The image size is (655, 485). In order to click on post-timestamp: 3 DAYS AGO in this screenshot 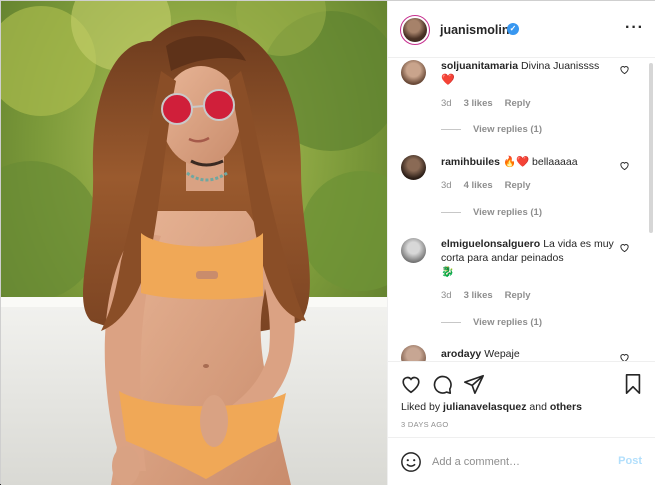, I will do `click(424, 424)`.